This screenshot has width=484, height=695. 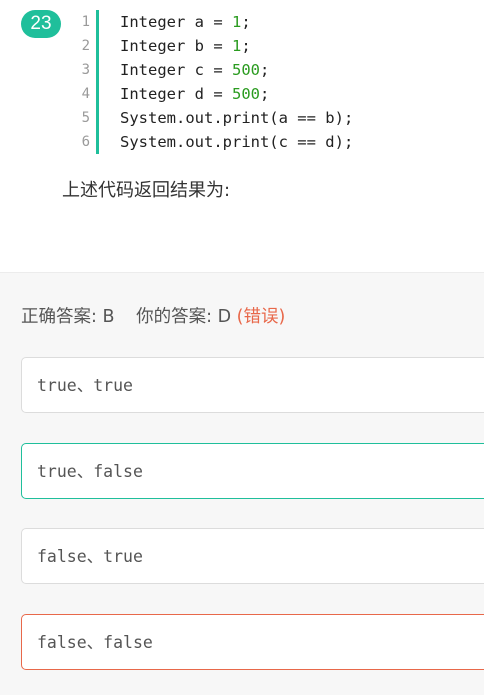 I want to click on code-line: Integer c = 500;, so click(x=195, y=70).